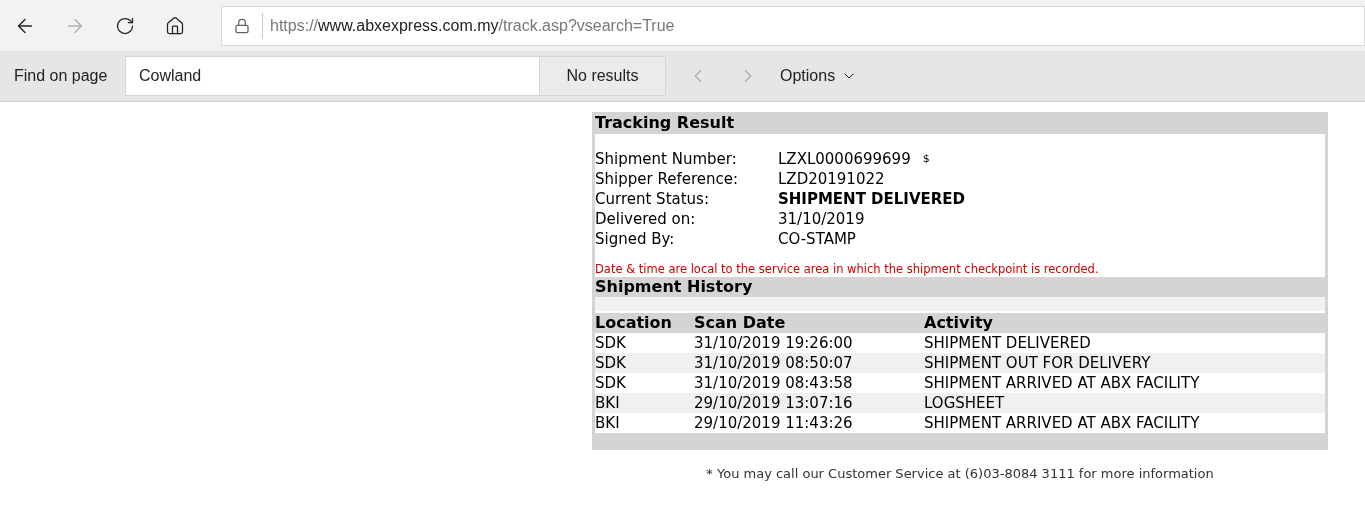 The height and width of the screenshot is (506, 1365). What do you see at coordinates (774, 403) in the screenshot?
I see `table-cell-text: 29/10/2019 13:07:16` at bounding box center [774, 403].